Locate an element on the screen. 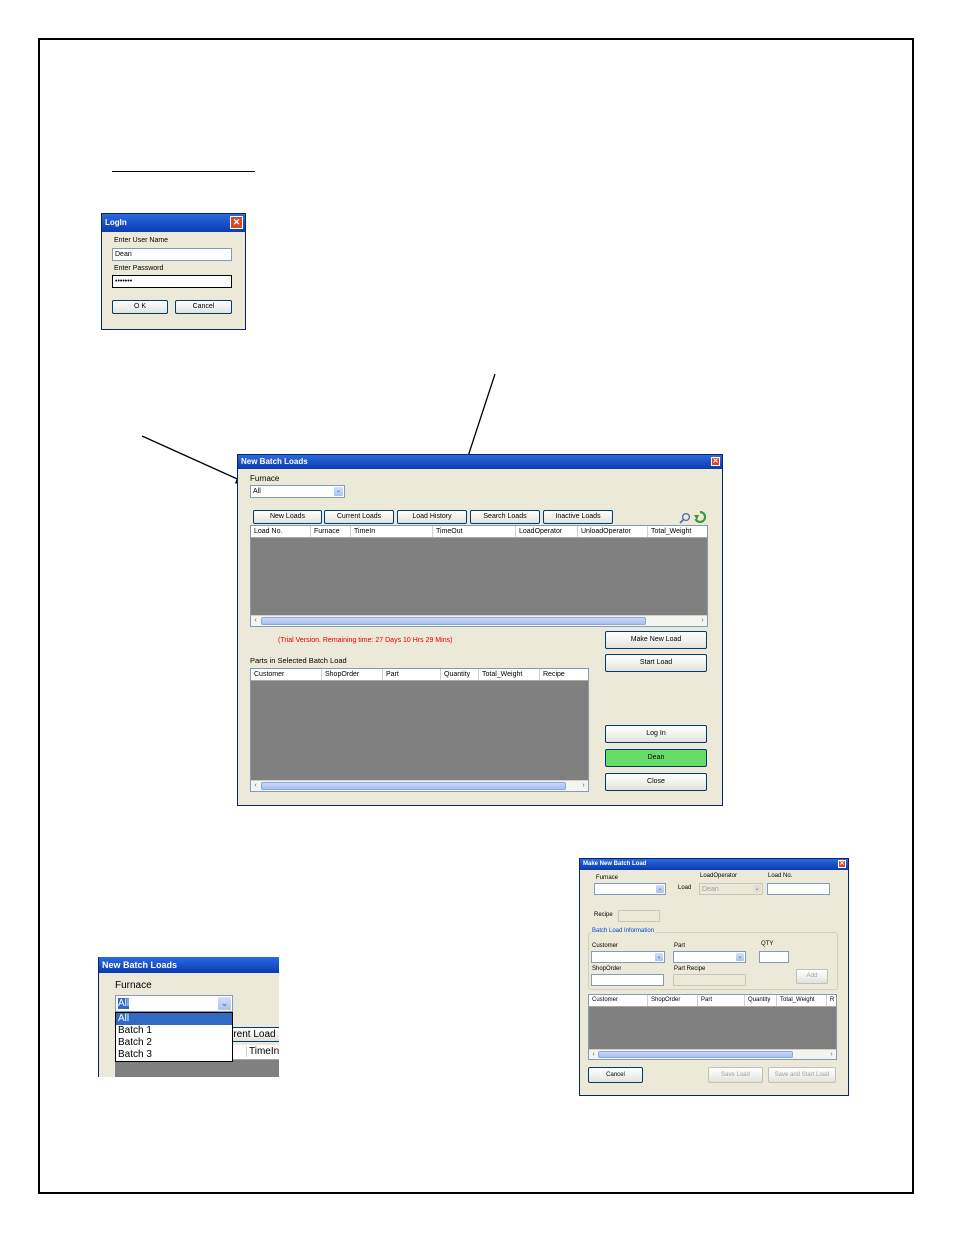 This screenshot has width=954, height=1235. tab-search-loads: Search Loads is located at coordinates (505, 517).